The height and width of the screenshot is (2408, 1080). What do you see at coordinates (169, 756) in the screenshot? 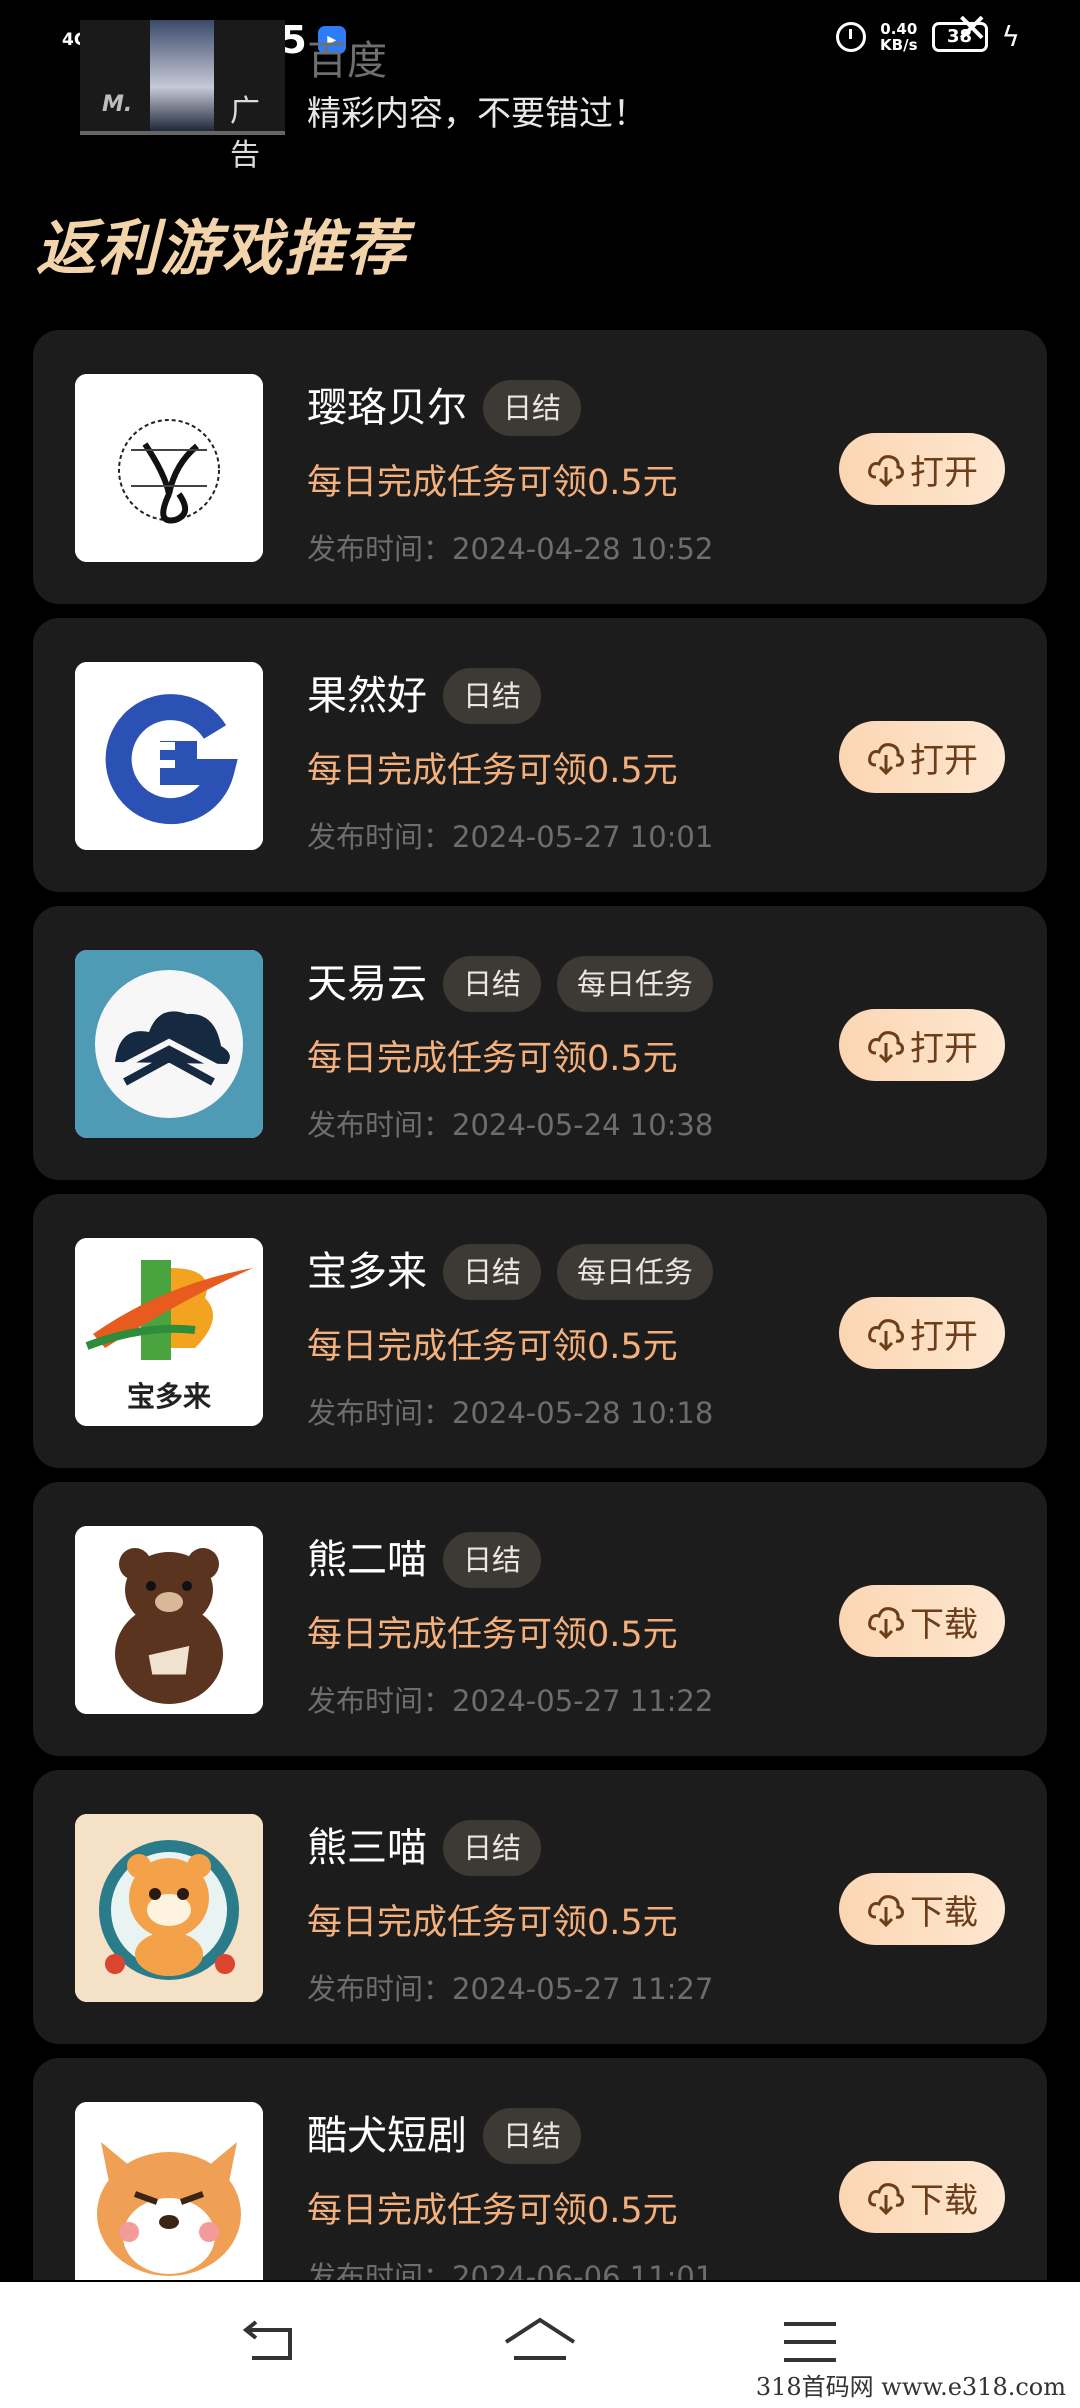
I see `guoranhao-icon` at bounding box center [169, 756].